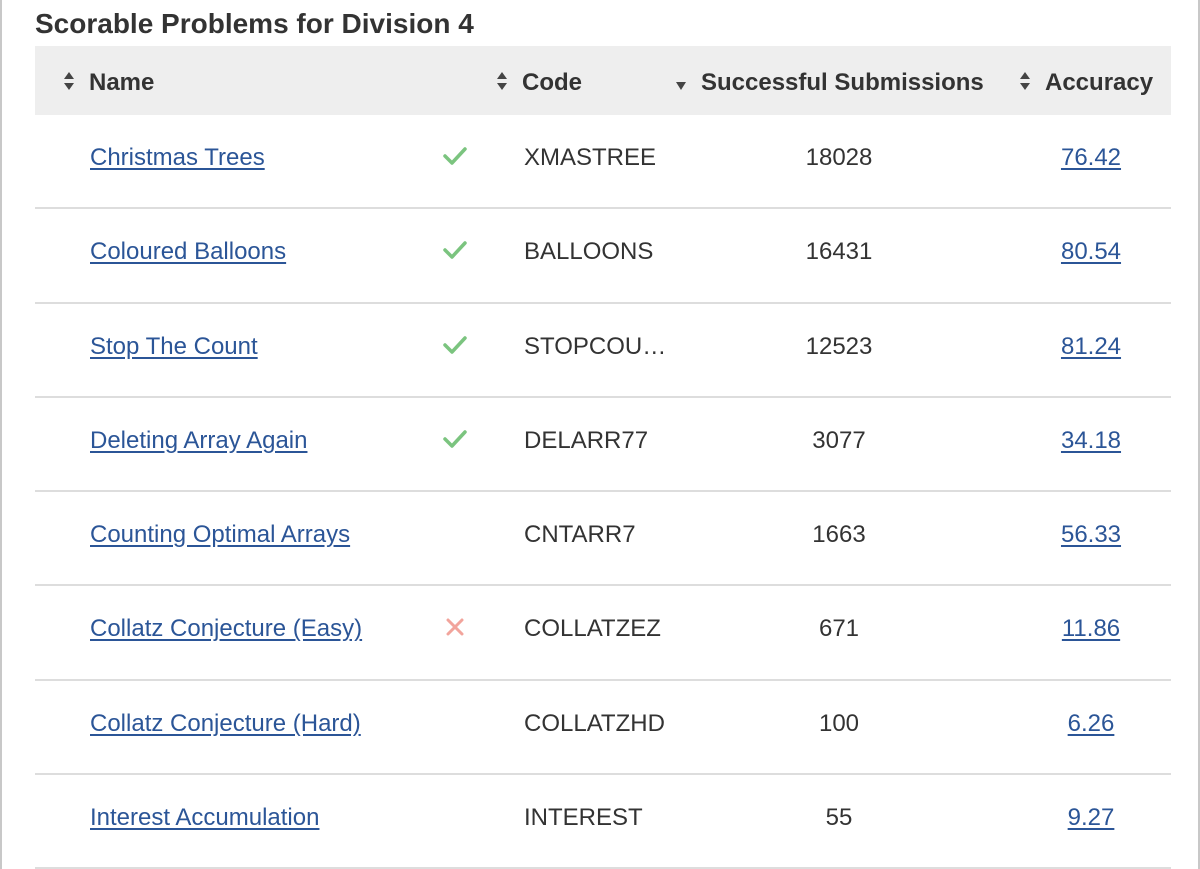 The image size is (1200, 869). What do you see at coordinates (839, 346) in the screenshot?
I see `successful-submissions: 12523` at bounding box center [839, 346].